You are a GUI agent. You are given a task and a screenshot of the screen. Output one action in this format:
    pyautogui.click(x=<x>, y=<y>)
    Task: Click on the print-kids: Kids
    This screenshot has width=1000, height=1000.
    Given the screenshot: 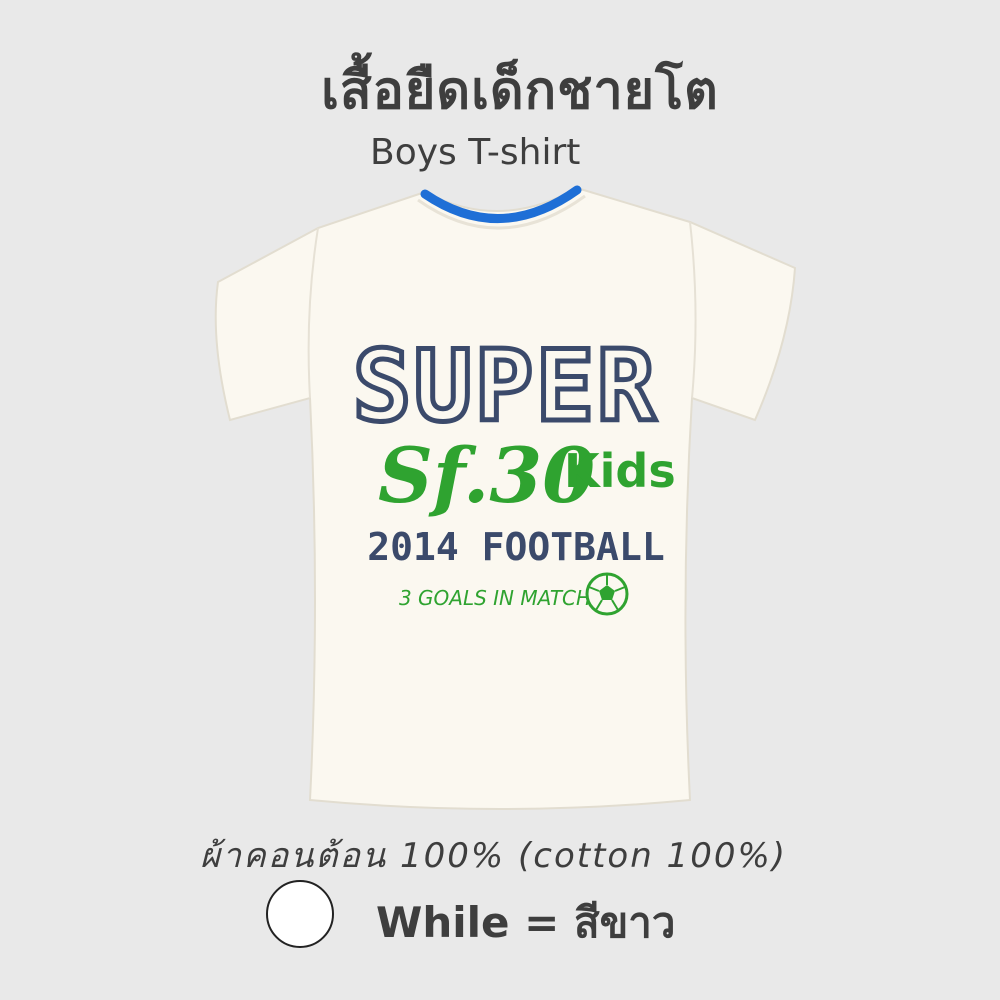 What is the action you would take?
    pyautogui.click(x=620, y=471)
    